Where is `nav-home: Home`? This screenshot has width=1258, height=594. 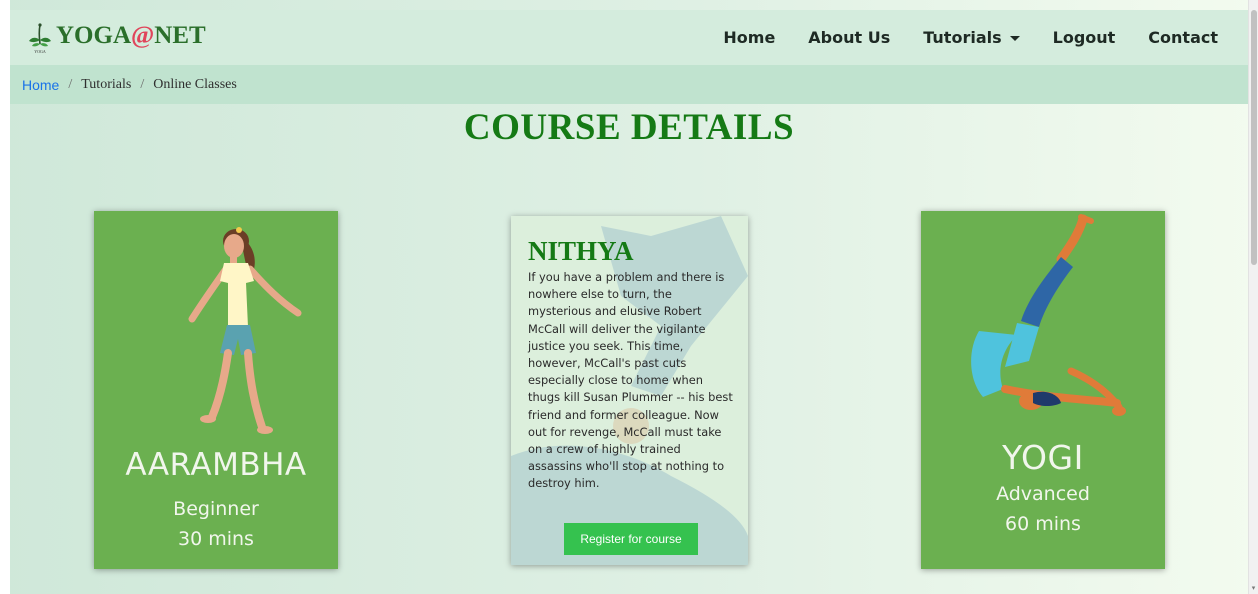
nav-home: Home is located at coordinates (749, 37).